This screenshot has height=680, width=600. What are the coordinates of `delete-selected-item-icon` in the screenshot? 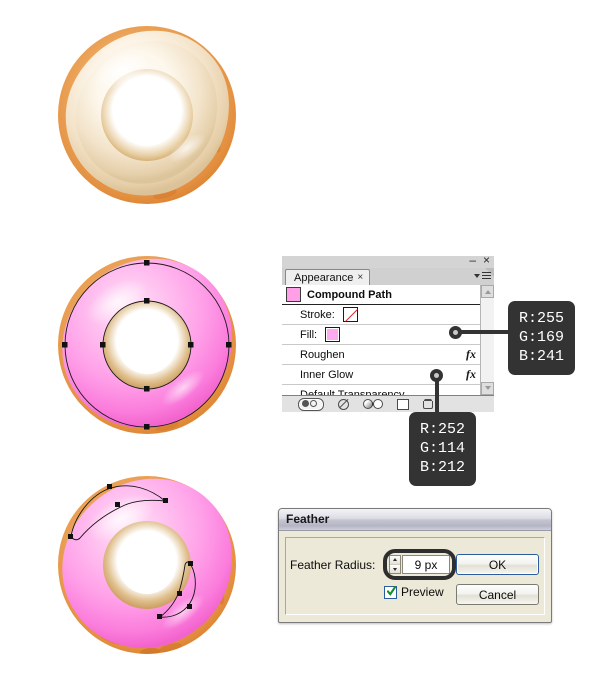 It's located at (428, 404).